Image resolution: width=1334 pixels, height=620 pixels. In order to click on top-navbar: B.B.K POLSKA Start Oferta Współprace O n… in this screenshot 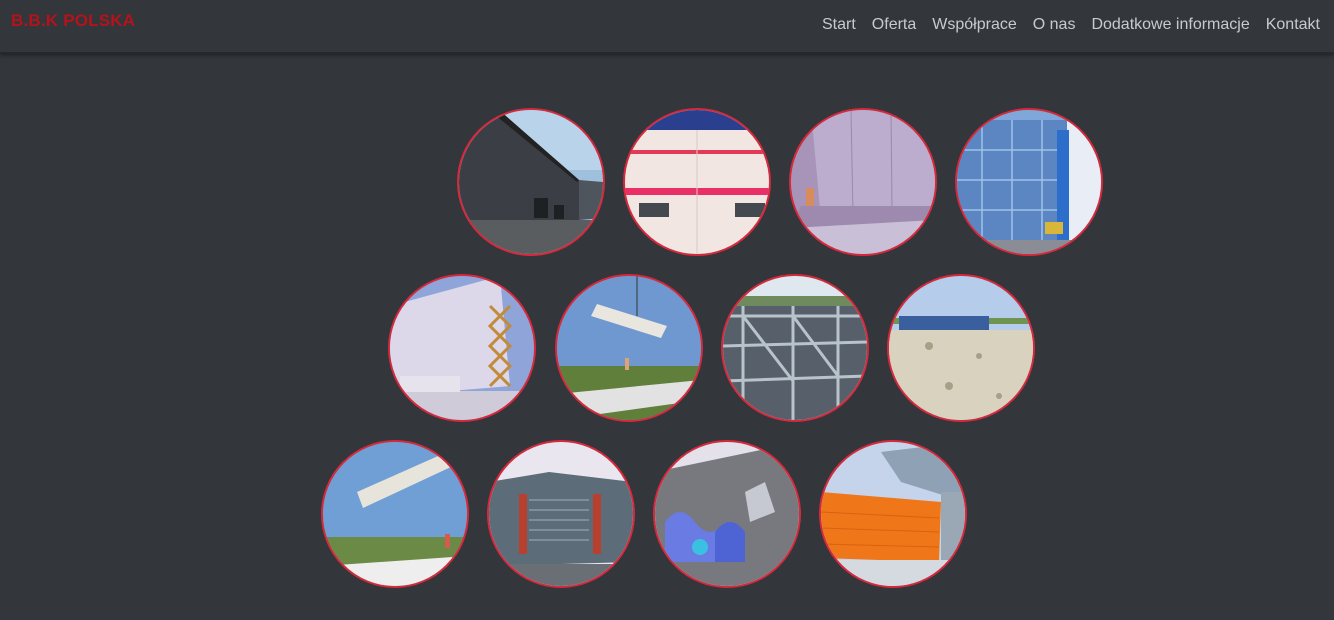, I will do `click(667, 27)`.